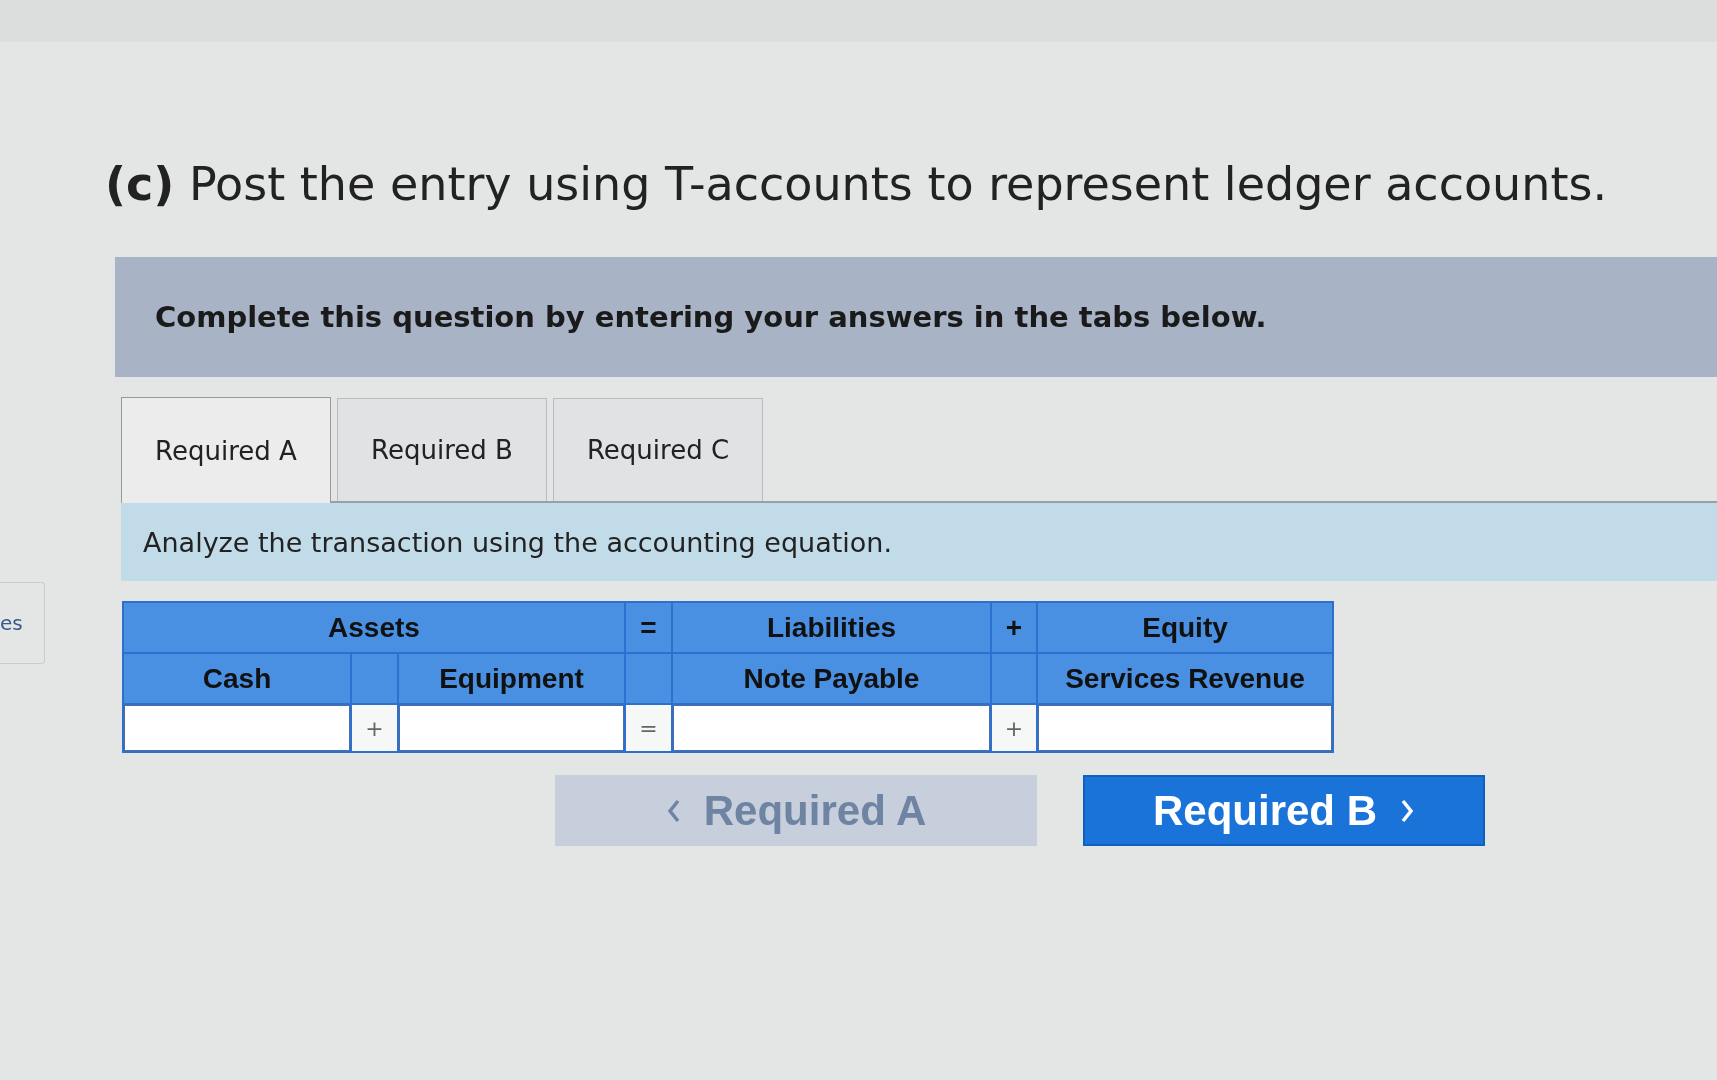 This screenshot has width=1717, height=1080. Describe the element at coordinates (916, 317) in the screenshot. I see `instruction-banner: Complete this question by entering your answers in the tabs below.` at that location.